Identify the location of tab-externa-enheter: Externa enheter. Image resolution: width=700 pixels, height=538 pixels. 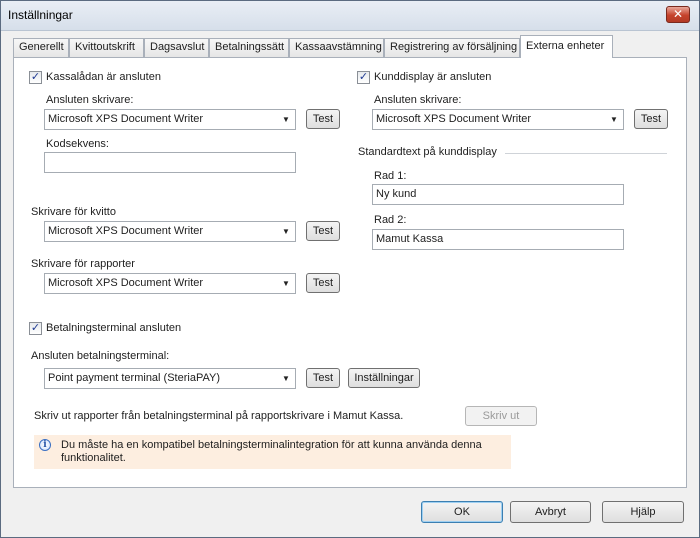
(566, 46).